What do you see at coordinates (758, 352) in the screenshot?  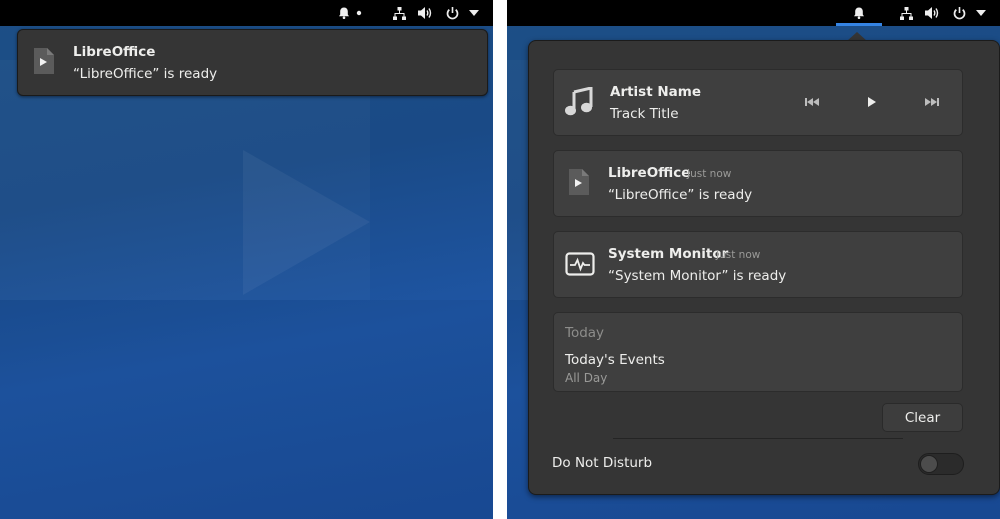 I see `events-section: Today Today's Events All Day` at bounding box center [758, 352].